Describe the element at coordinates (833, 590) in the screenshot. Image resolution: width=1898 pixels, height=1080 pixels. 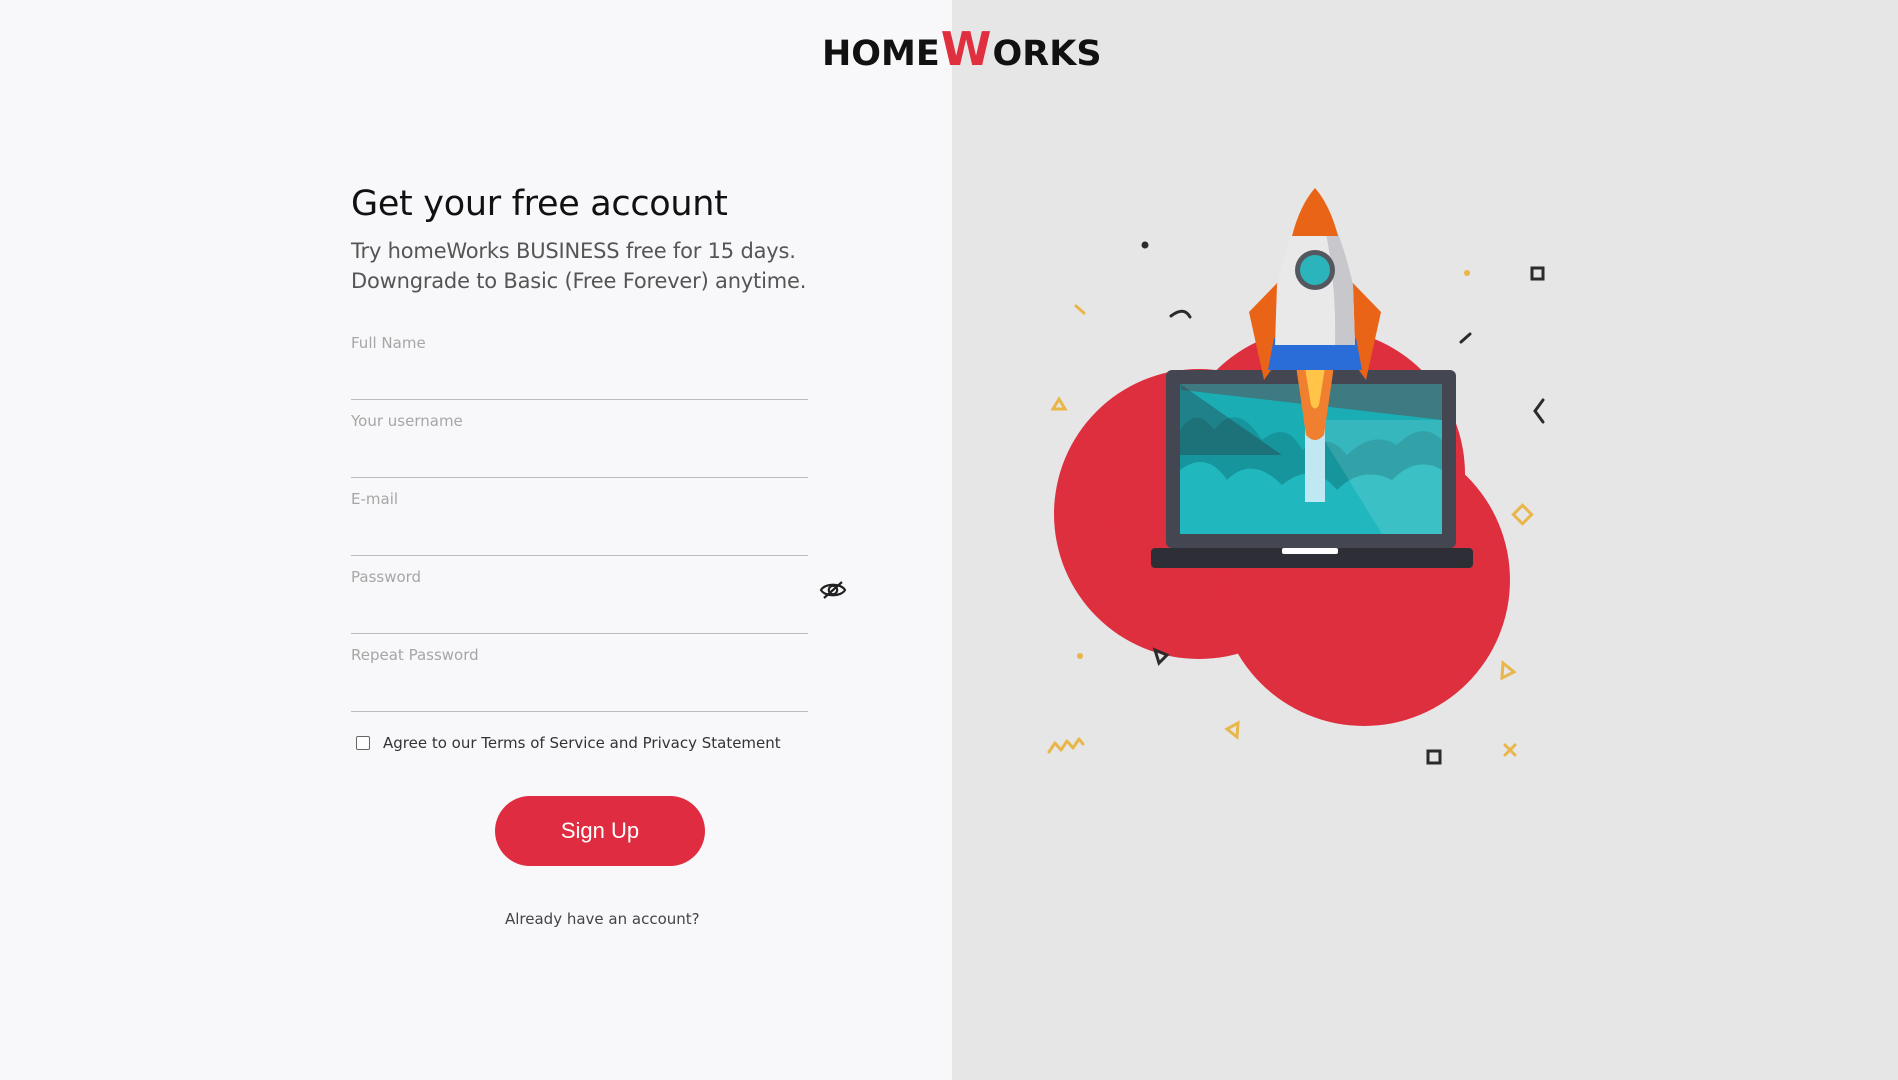
I see `eye-slash-icon` at that location.